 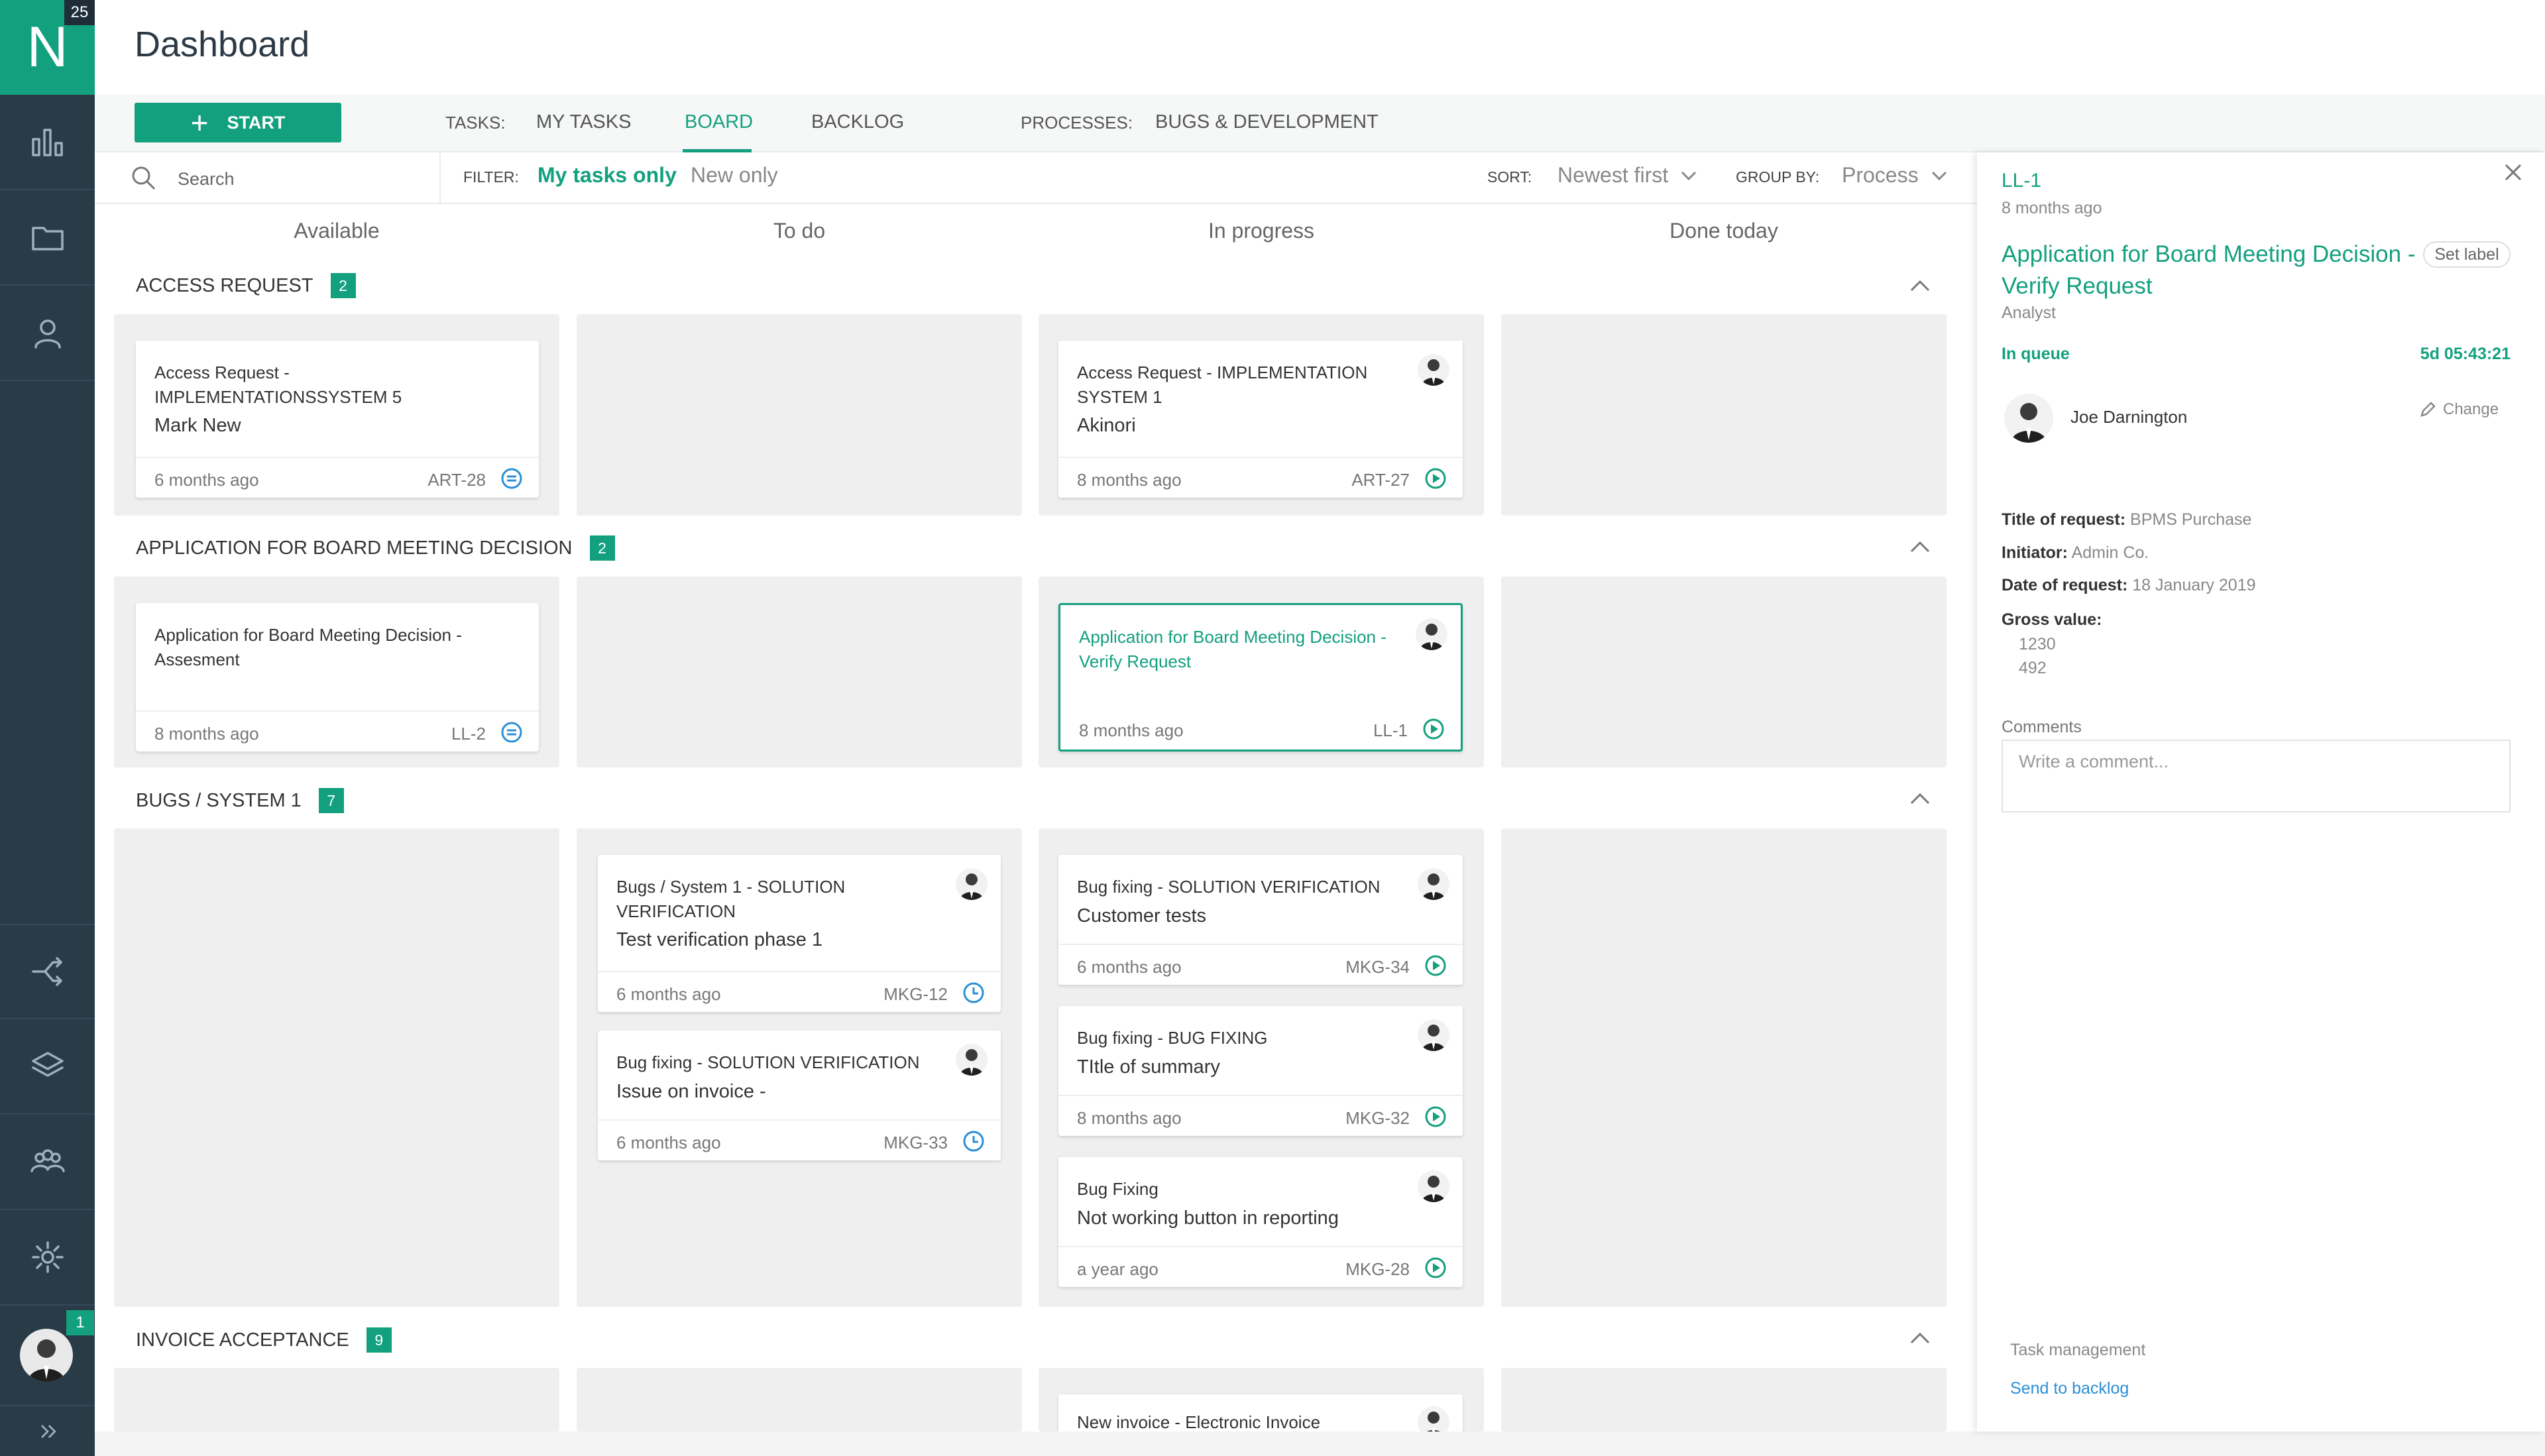 What do you see at coordinates (1377, 1269) in the screenshot?
I see `card-id: MKG-28` at bounding box center [1377, 1269].